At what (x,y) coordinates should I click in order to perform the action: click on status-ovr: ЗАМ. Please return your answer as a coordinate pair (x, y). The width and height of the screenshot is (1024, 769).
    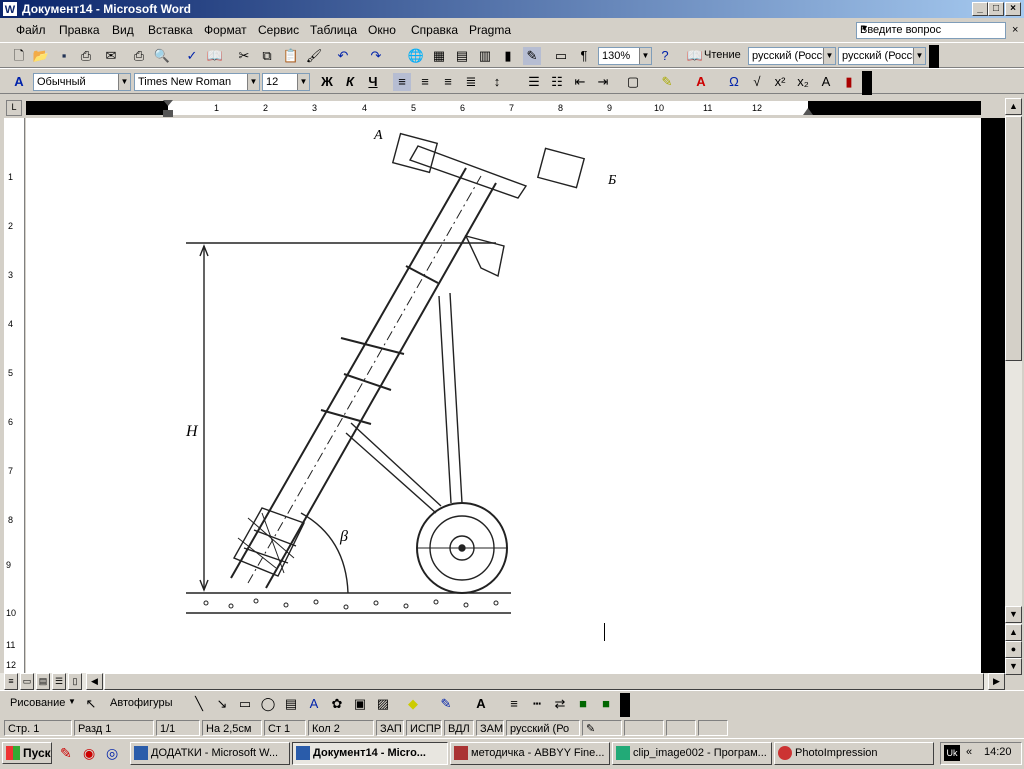
    Looking at the image, I should click on (490, 728).